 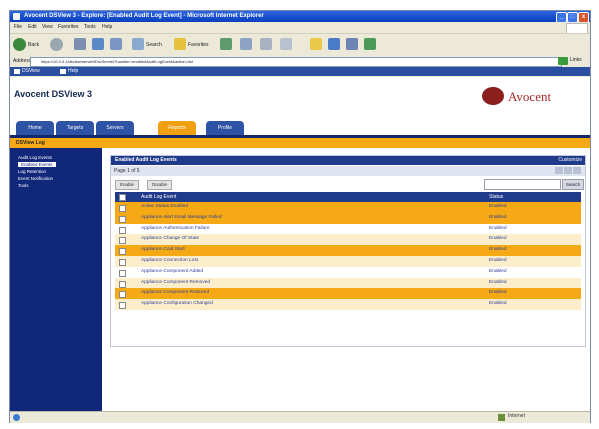 What do you see at coordinates (170, 239) in the screenshot?
I see `event-name-link: Appliance Change Of State` at bounding box center [170, 239].